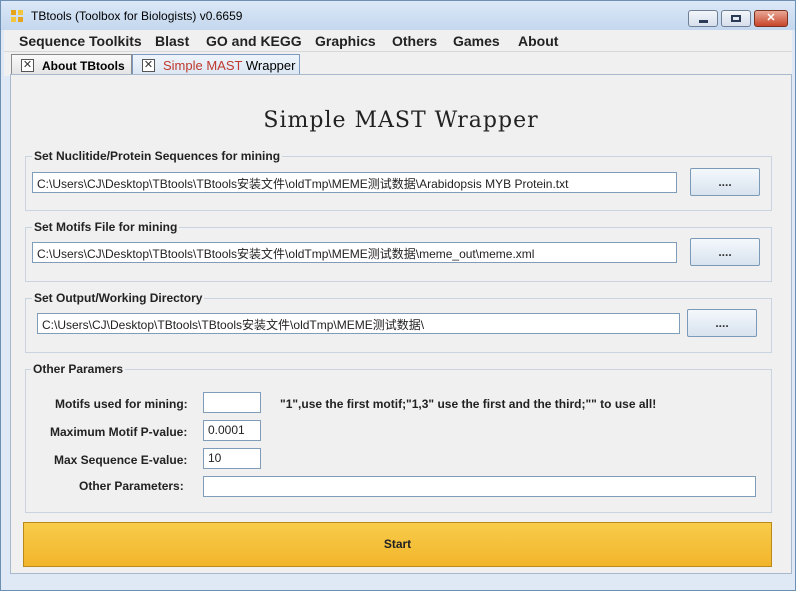 This screenshot has width=796, height=591. I want to click on minimize-button, so click(703, 18).